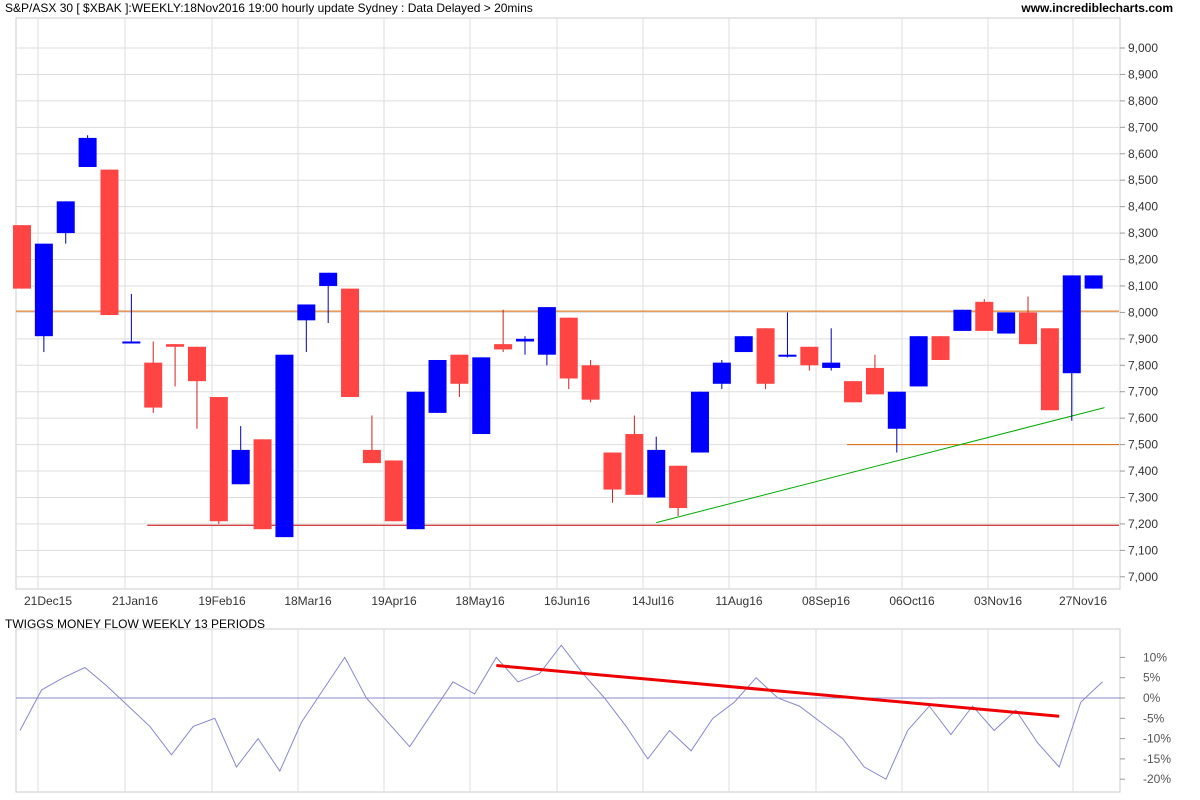 The width and height of the screenshot is (1200, 800). I want to click on indicator-y-tick-label: 10%, so click(1155, 657).